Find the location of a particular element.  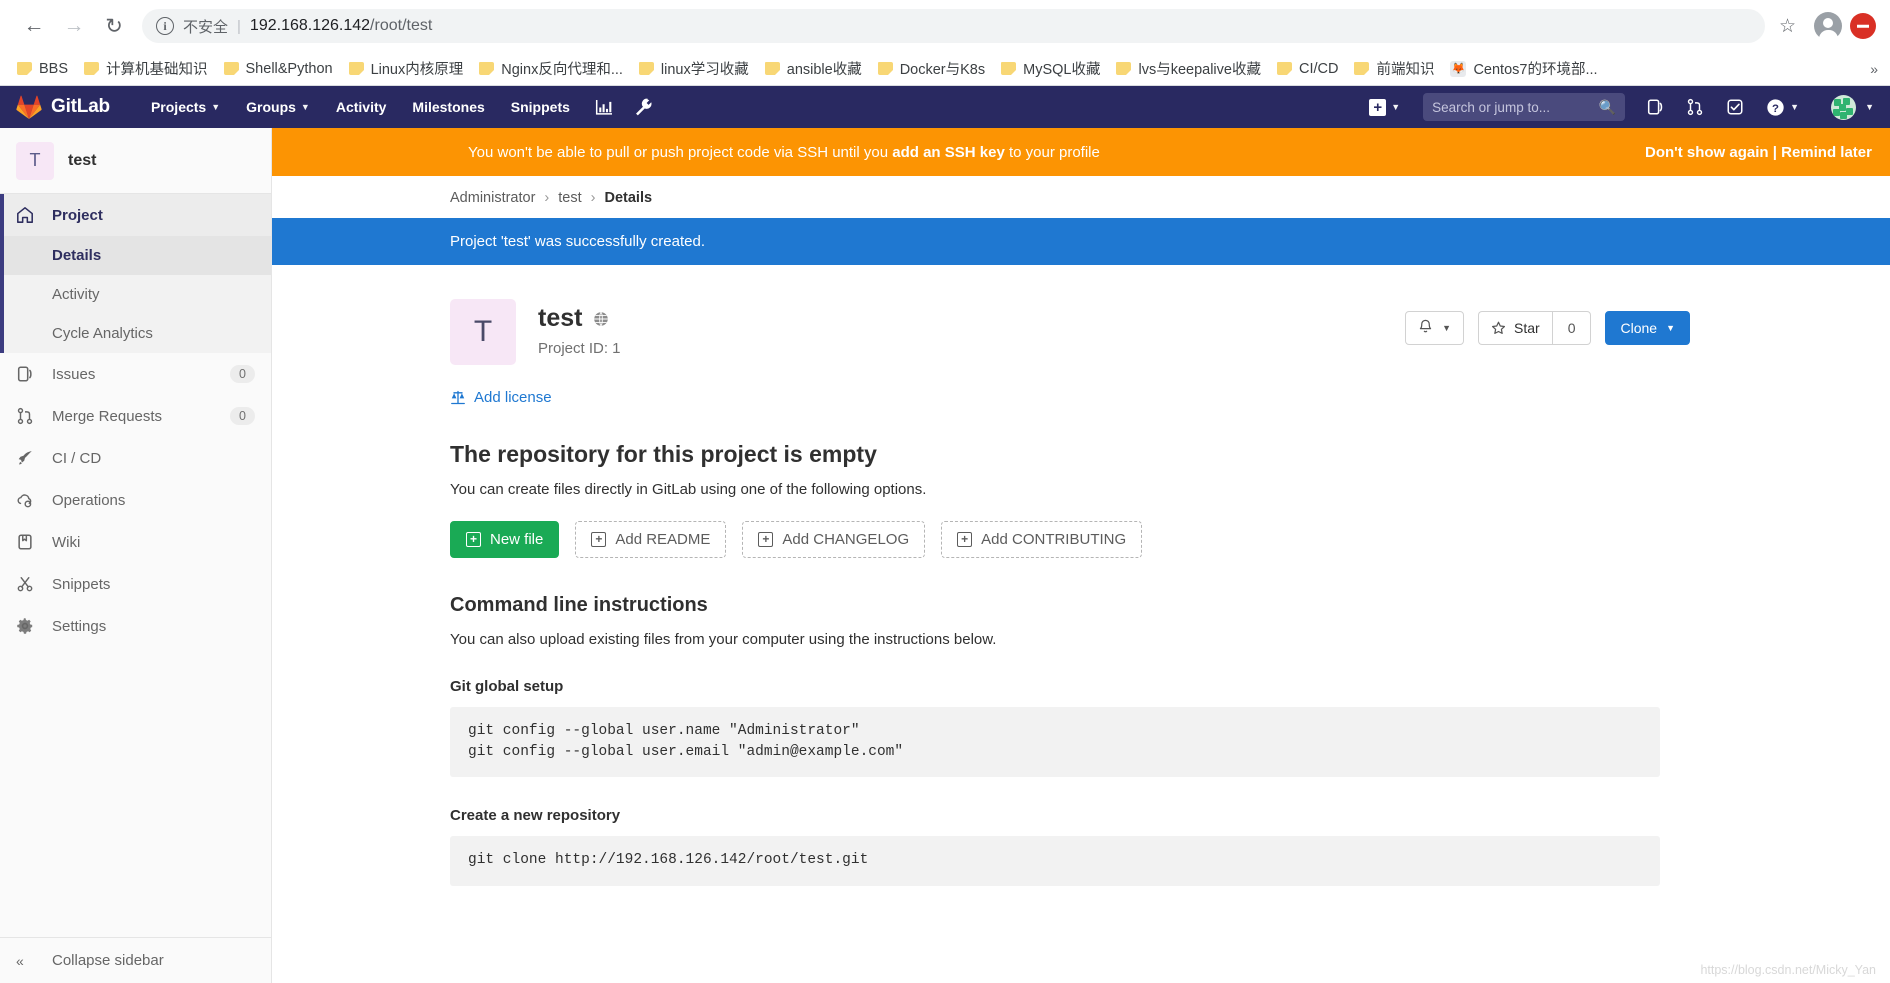

sidebar-item-activity: Activity is located at coordinates (135, 294).